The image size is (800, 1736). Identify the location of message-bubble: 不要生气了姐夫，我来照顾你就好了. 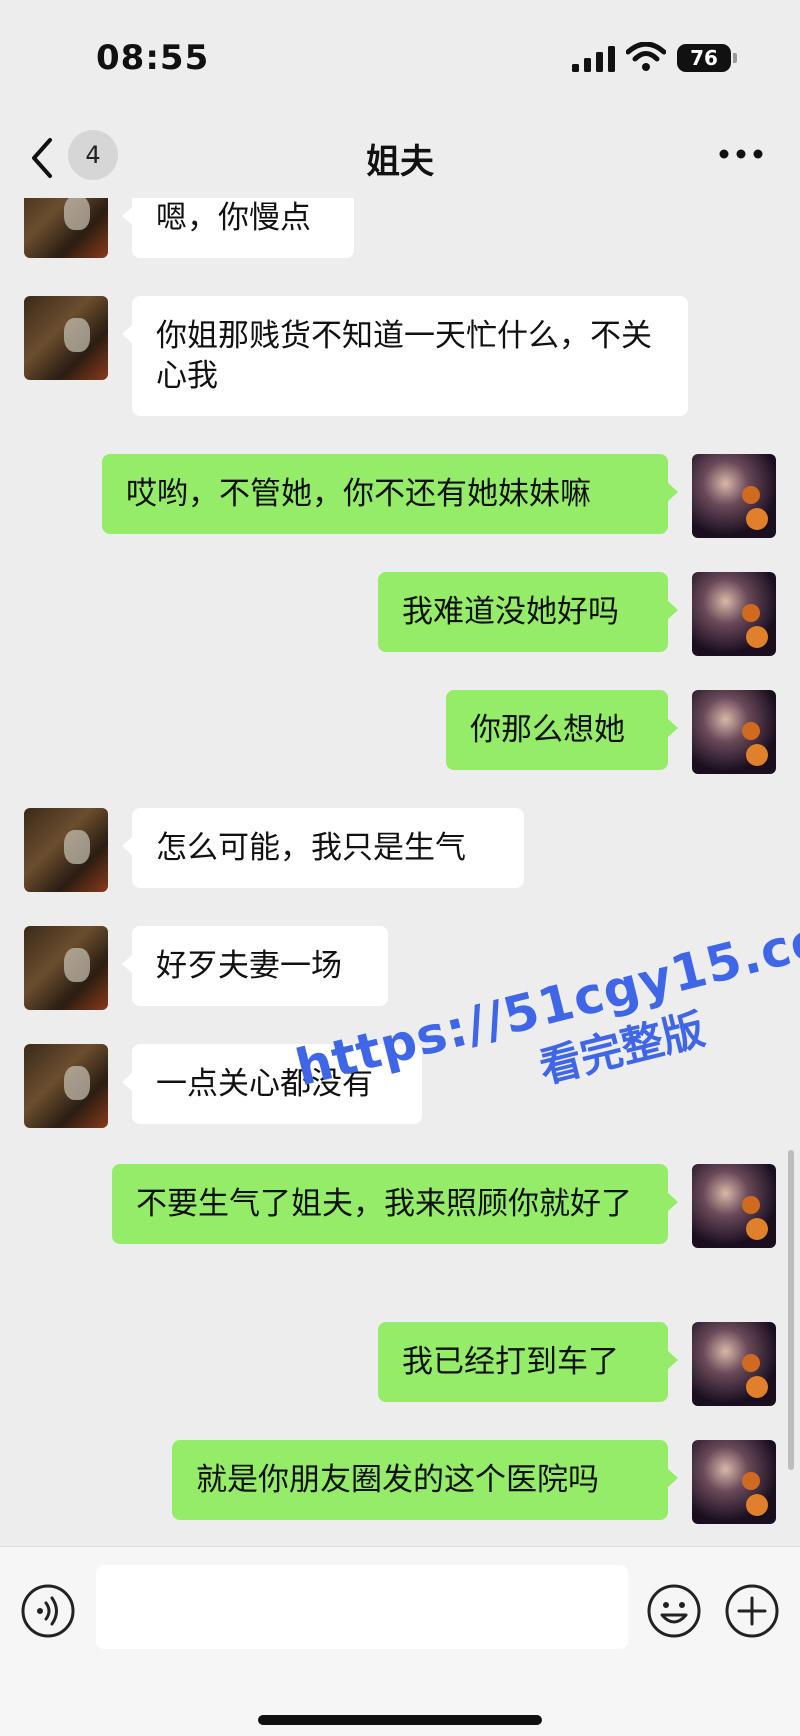
(395, 1204).